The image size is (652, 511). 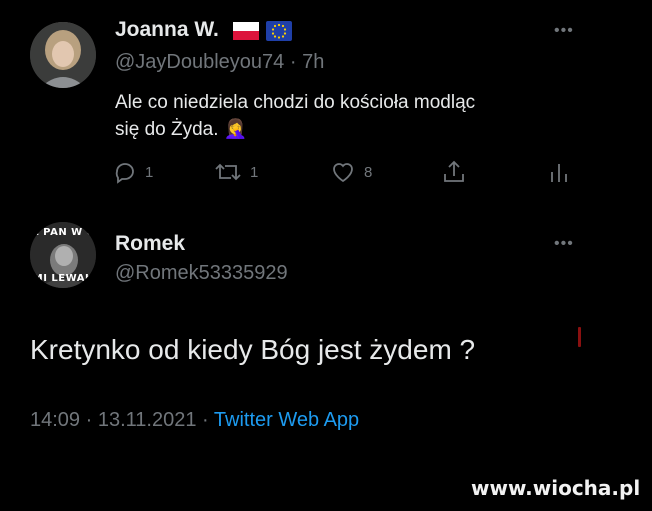 What do you see at coordinates (579, 337) in the screenshot?
I see `red-mark` at bounding box center [579, 337].